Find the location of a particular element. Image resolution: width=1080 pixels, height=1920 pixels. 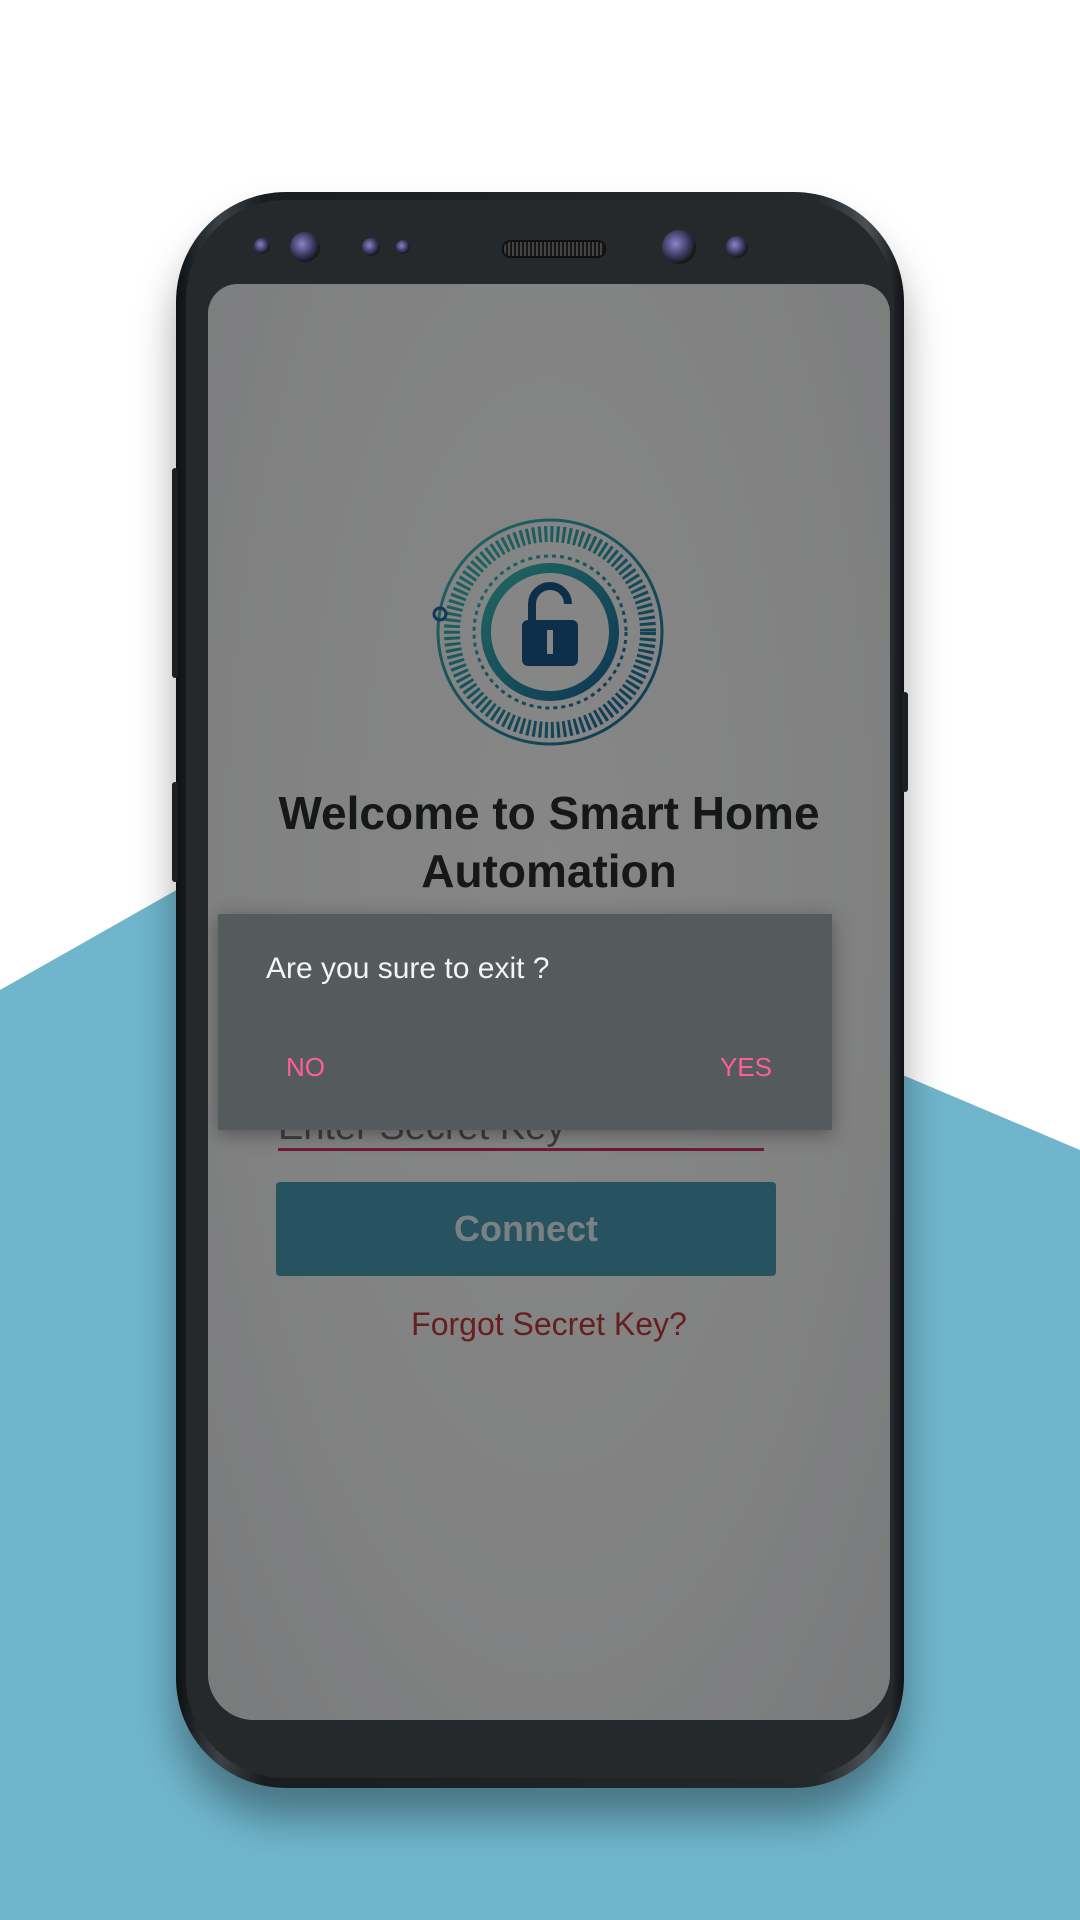

exit-confirm-dialog: Are you sure to exit ? NO YES is located at coordinates (525, 1022).